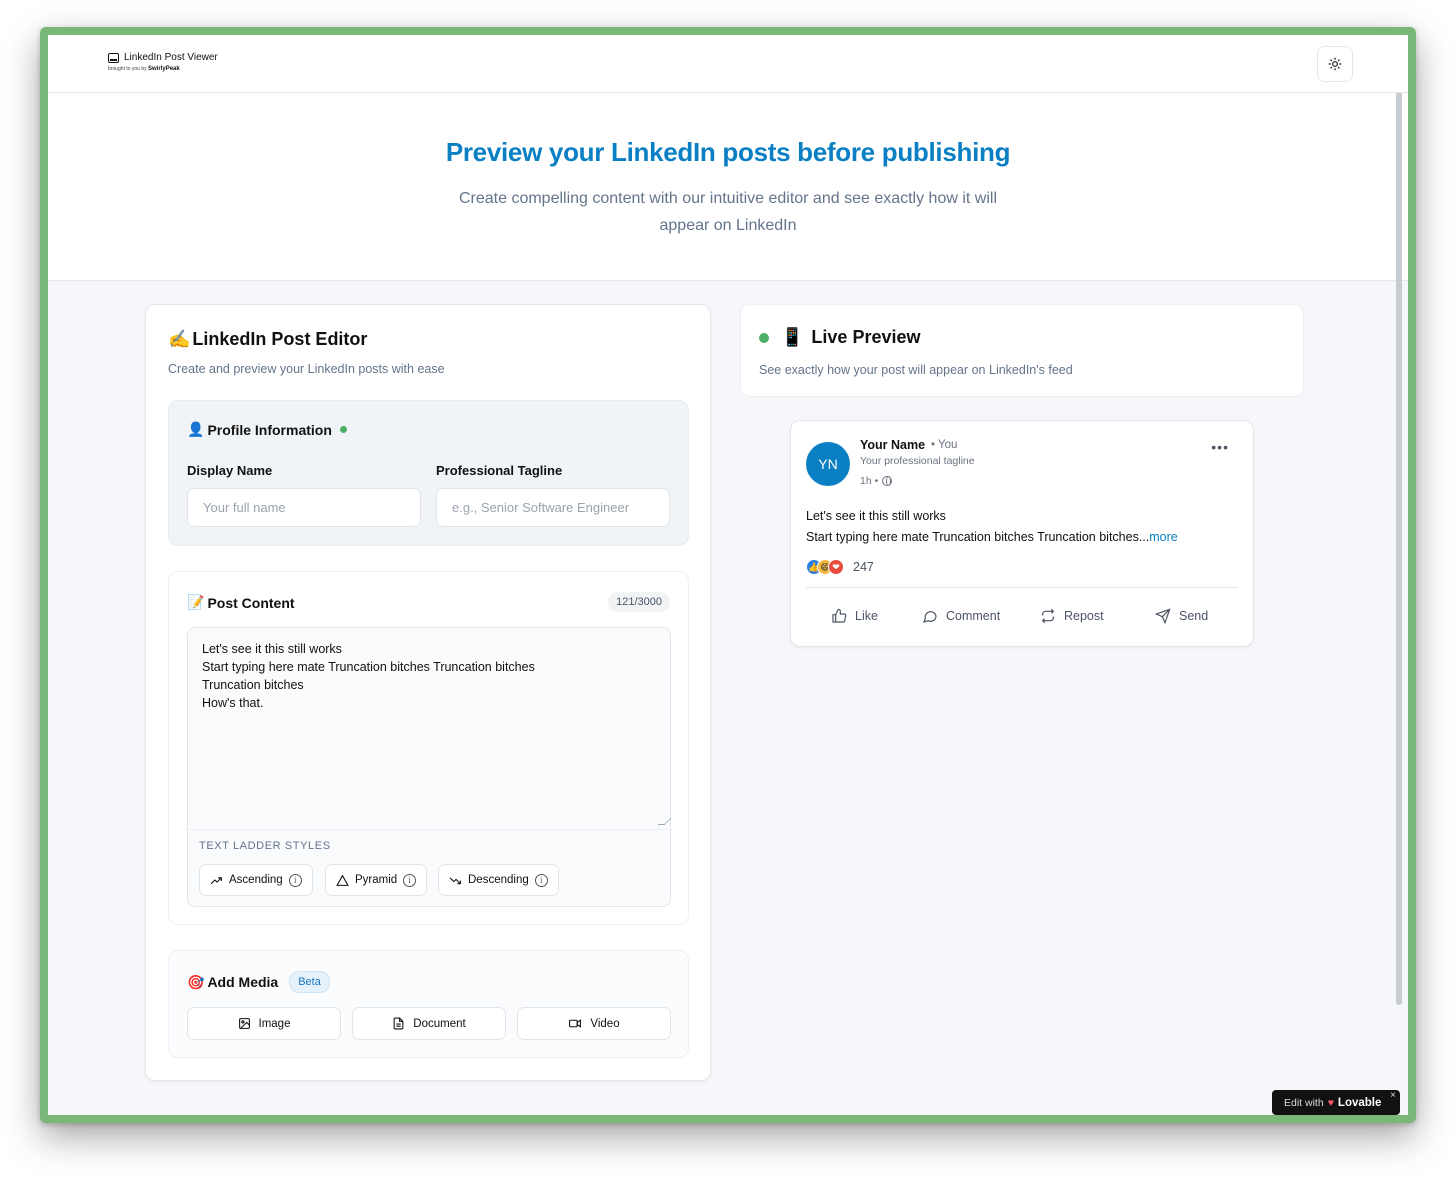 The height and width of the screenshot is (1177, 1456). Describe the element at coordinates (376, 880) in the screenshot. I see `pyramid-button: Pyramid i` at that location.